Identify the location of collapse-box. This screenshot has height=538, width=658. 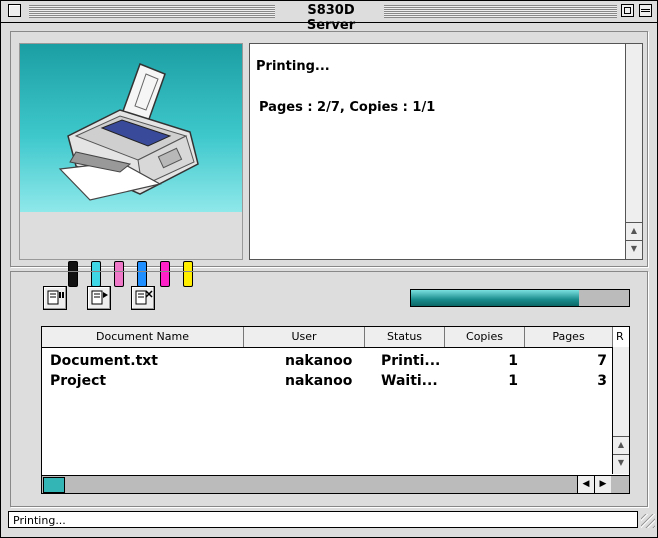
(645, 10).